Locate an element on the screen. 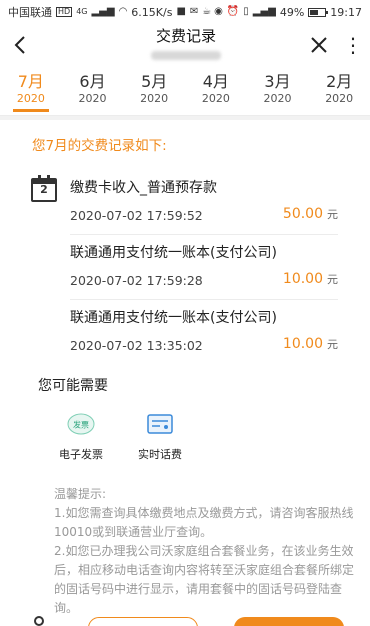 This screenshot has width=370, height=626. signal-bars-icon: ▂▄▆ is located at coordinates (264, 11).